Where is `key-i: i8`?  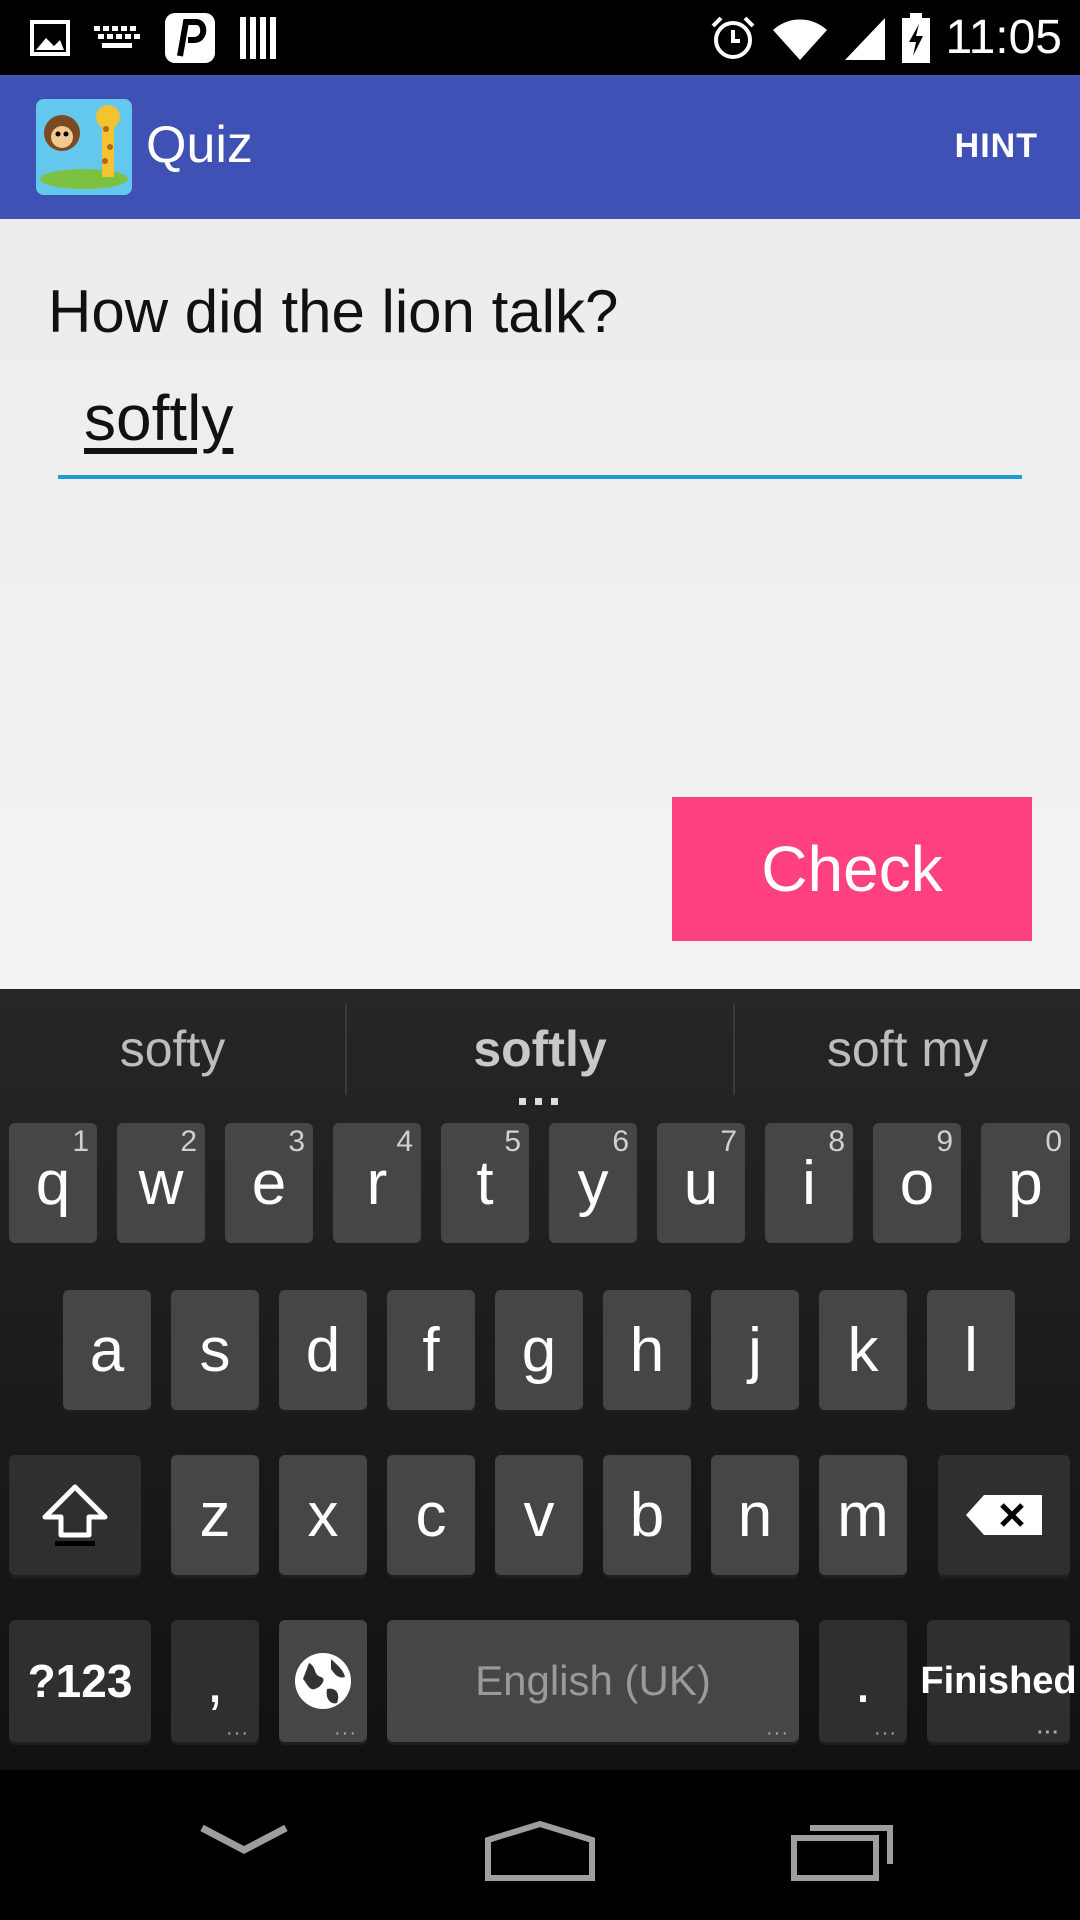
key-i: i8 is located at coordinates (809, 1183).